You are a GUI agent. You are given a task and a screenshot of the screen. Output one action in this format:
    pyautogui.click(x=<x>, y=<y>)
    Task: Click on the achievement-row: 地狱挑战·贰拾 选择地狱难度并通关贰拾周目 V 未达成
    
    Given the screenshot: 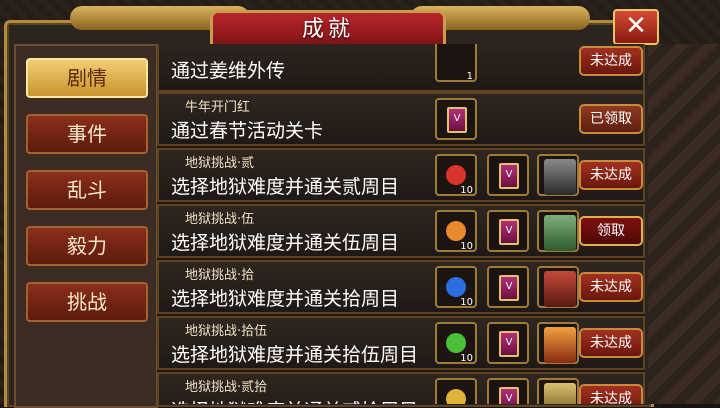 What is the action you would take?
    pyautogui.click(x=401, y=388)
    